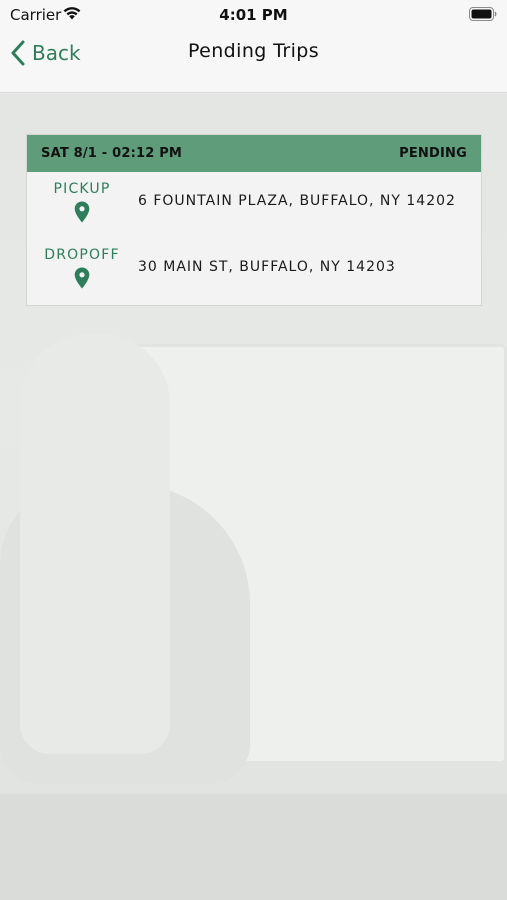 The height and width of the screenshot is (900, 507). Describe the element at coordinates (95, 544) in the screenshot. I see `background-person-shape` at that location.